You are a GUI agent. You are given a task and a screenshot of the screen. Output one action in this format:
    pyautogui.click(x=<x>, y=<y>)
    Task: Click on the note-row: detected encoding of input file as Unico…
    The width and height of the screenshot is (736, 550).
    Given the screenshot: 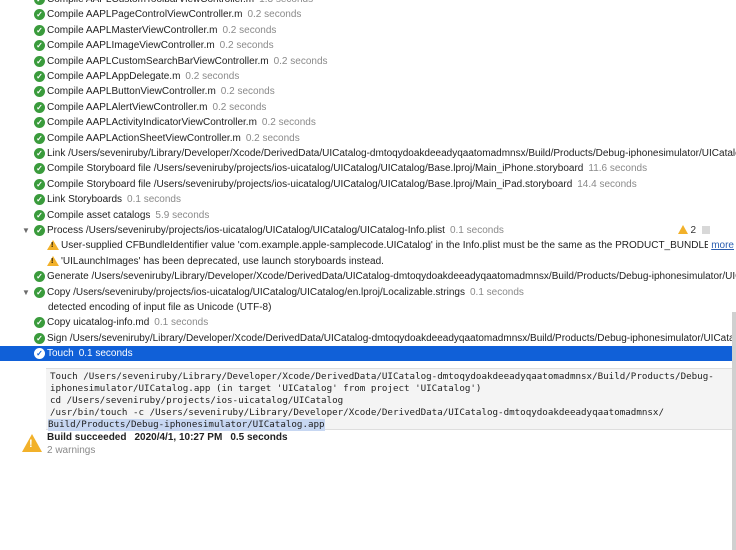 What is the action you would take?
    pyautogui.click(x=368, y=307)
    